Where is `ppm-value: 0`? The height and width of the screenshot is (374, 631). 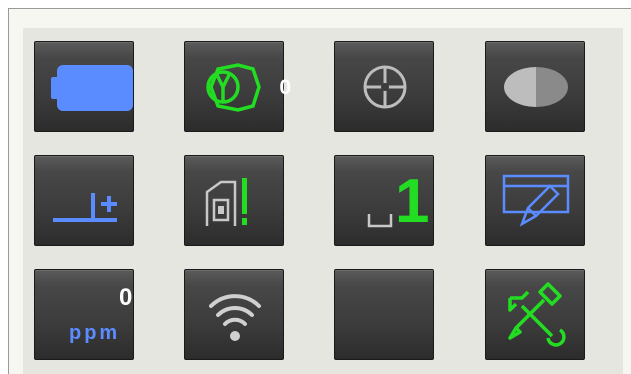 ppm-value: 0 is located at coordinates (126, 297).